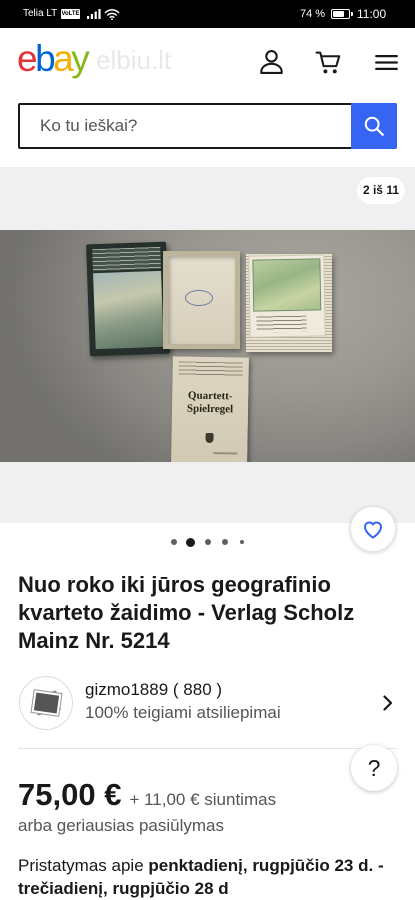 This screenshot has height=900, width=415. What do you see at coordinates (209, 438) in the screenshot?
I see `photo-booklet-emblem` at bounding box center [209, 438].